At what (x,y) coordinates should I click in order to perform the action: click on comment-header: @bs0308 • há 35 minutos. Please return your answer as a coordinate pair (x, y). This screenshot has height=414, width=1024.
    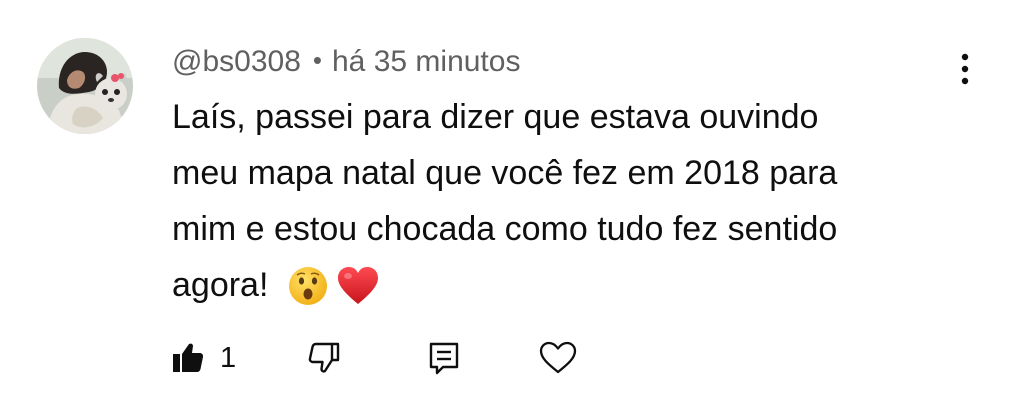
    Looking at the image, I should click on (346, 61).